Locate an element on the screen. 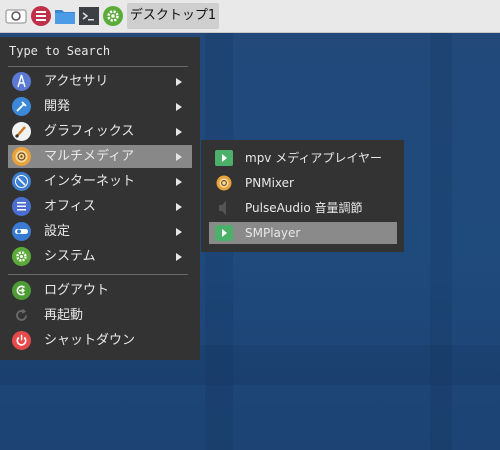  submenu-item-pnmixer: PNMixer is located at coordinates (303, 183).